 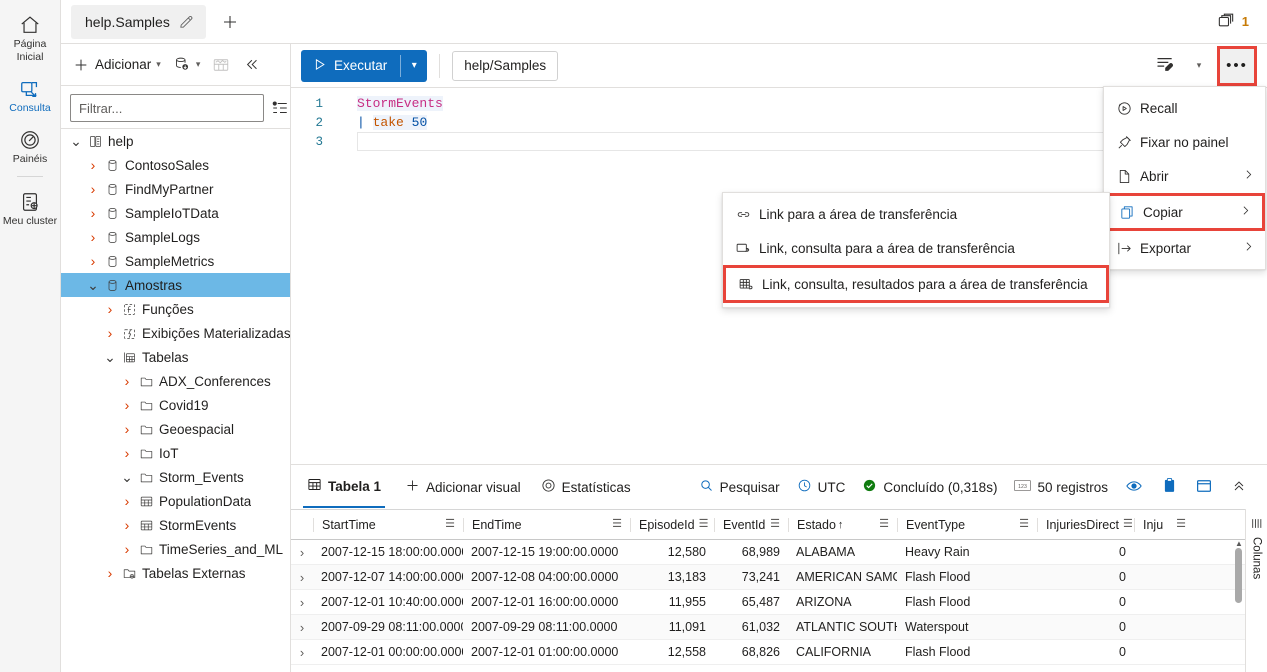 I want to click on tree-item-stormevents: › StormEvents, so click(x=175, y=525).